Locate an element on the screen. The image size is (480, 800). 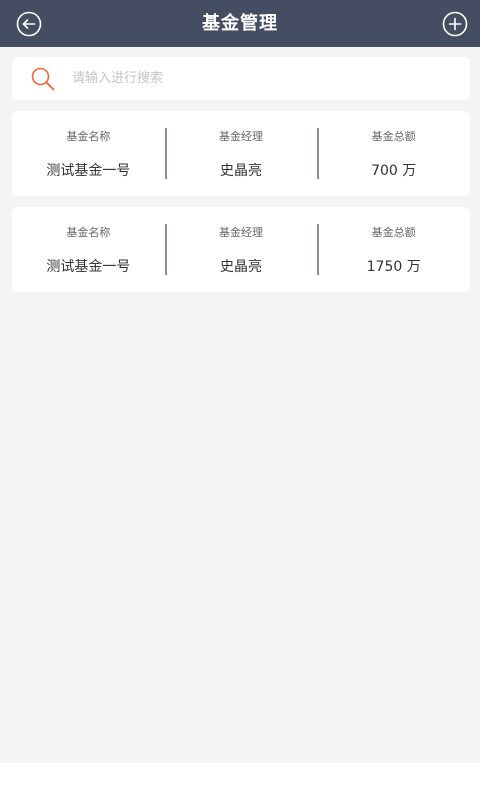
top-nav-bar: 基金管理 is located at coordinates (240, 23).